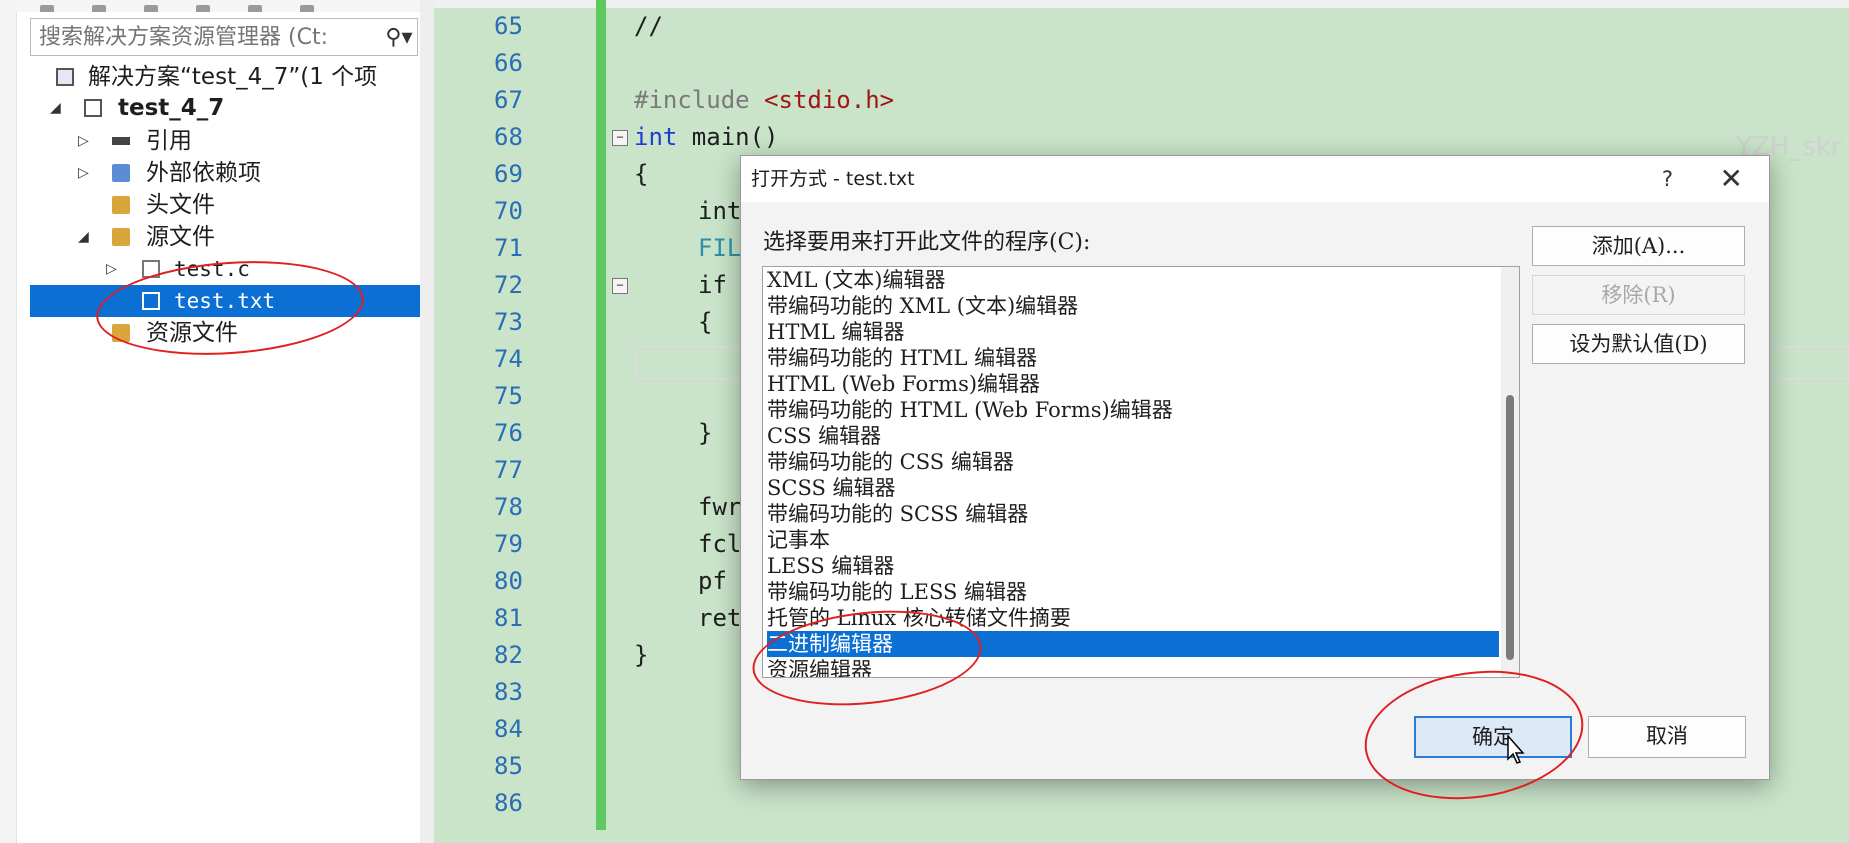 The image size is (1849, 843). Describe the element at coordinates (1131, 306) in the screenshot. I see `program-item: 带编码功能的 XML (文本)编辑器` at that location.